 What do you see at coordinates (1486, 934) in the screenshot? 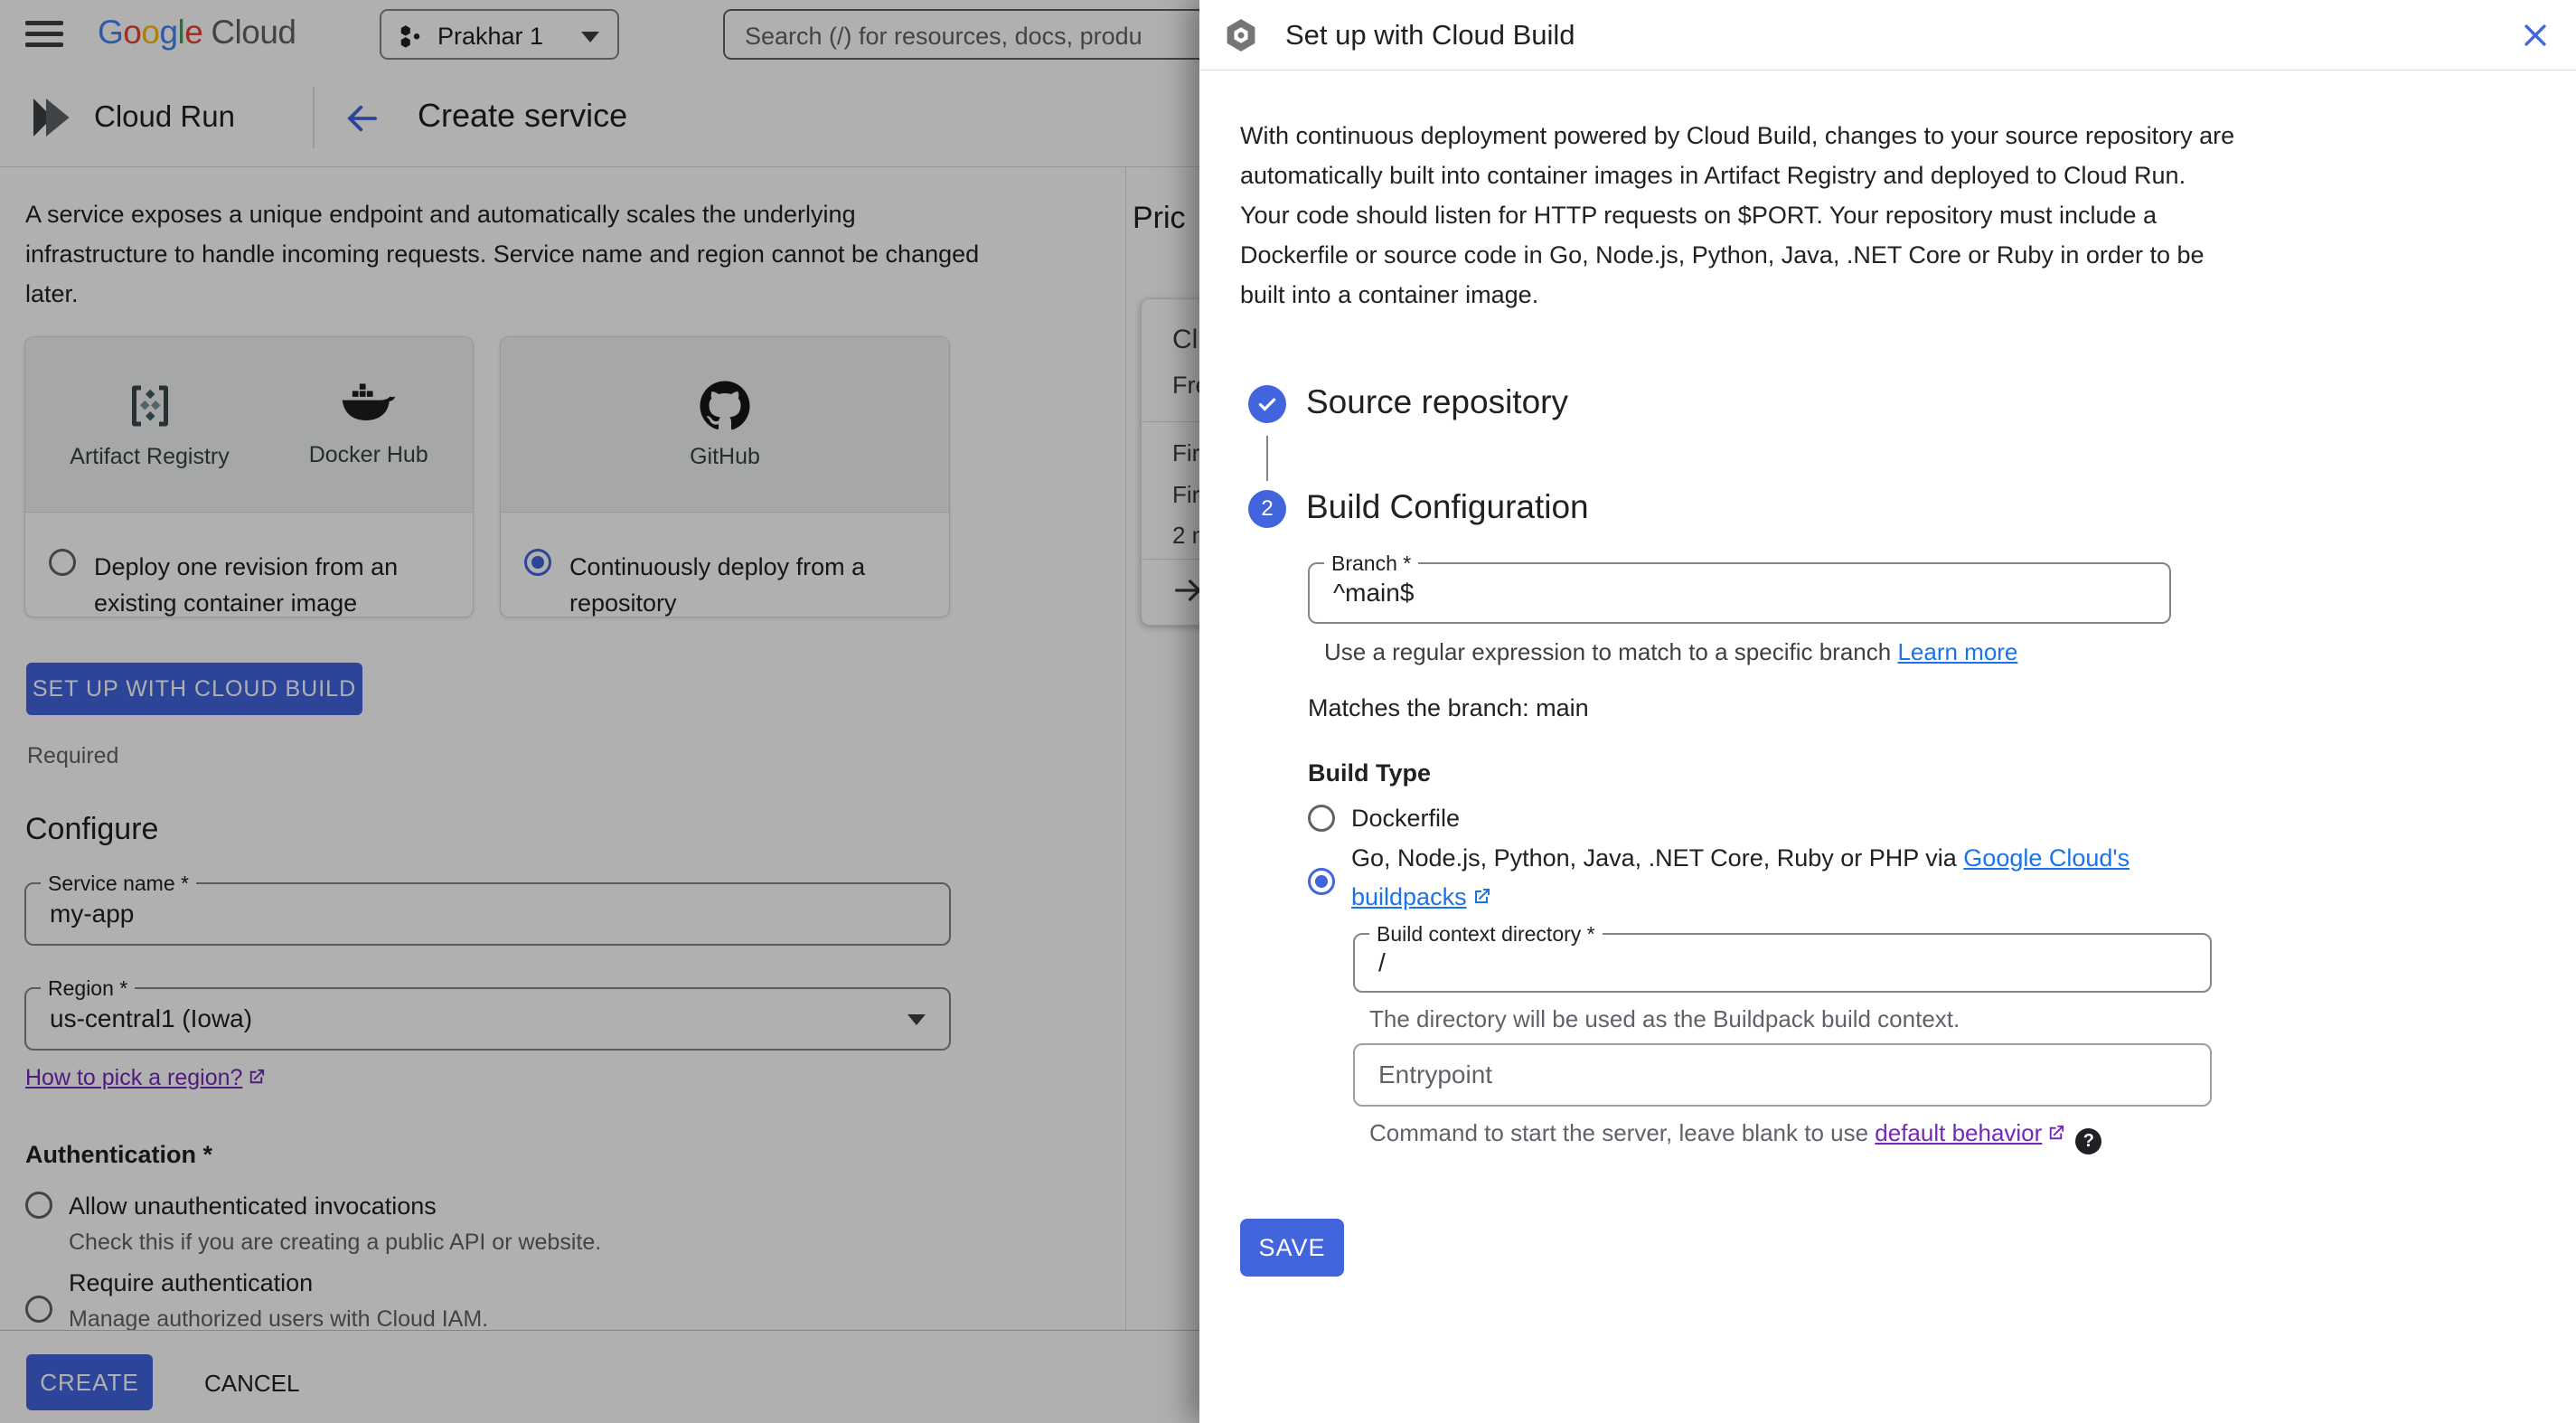
I see `build-context-label: Build context directory *` at bounding box center [1486, 934].